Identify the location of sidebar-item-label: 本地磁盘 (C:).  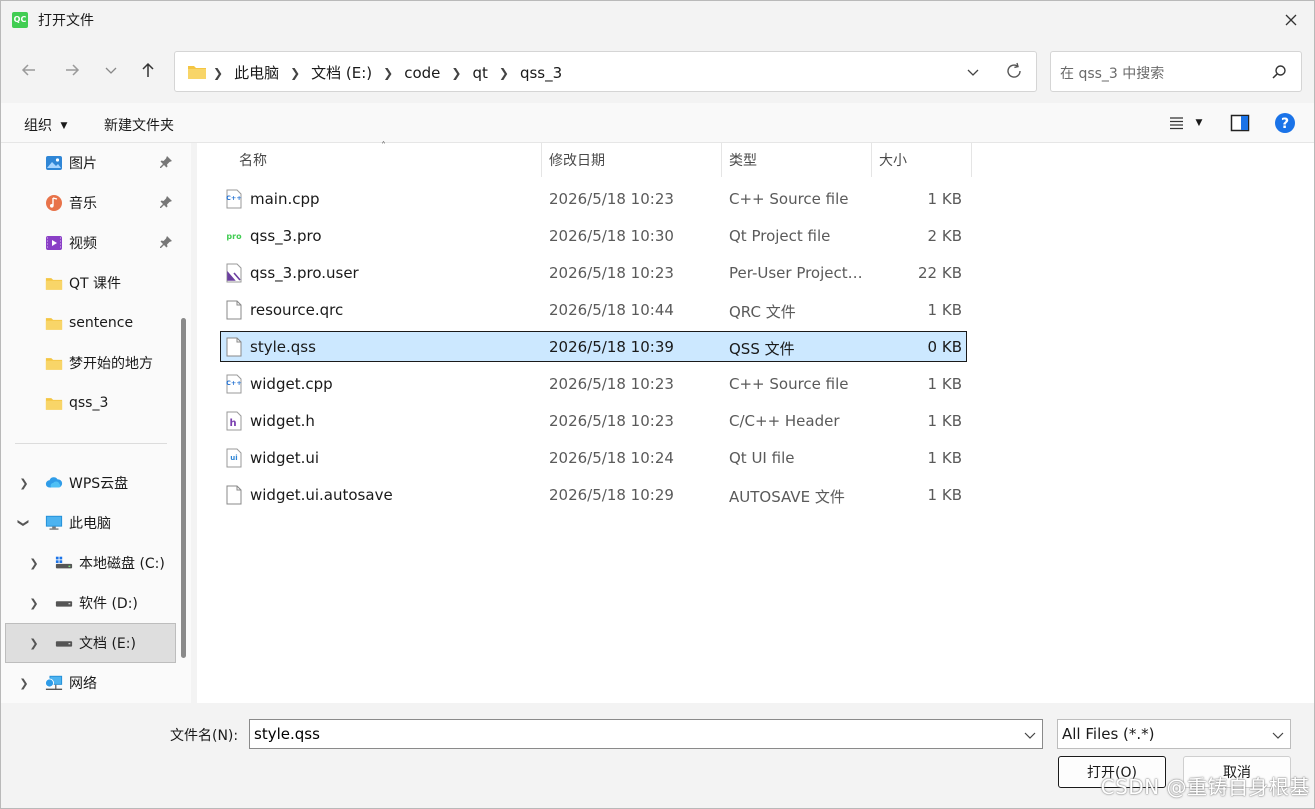
(122, 564).